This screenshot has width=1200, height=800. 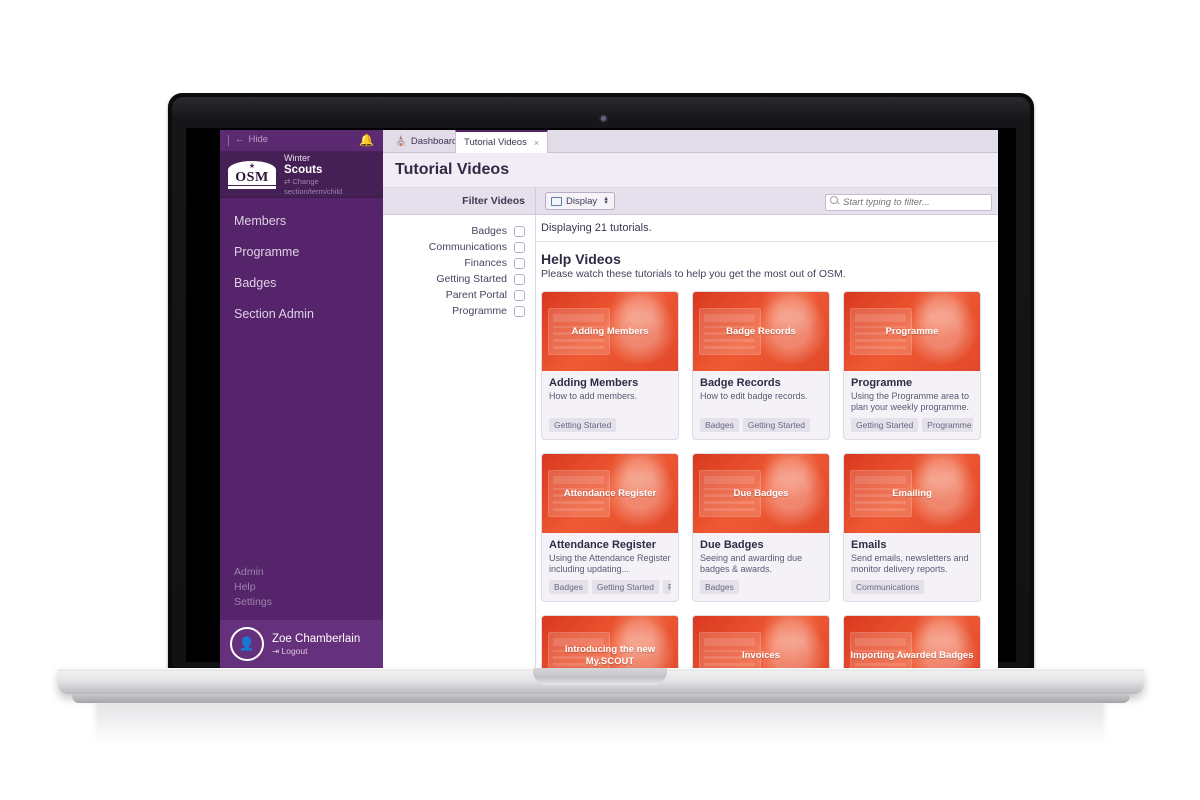 What do you see at coordinates (366, 140) in the screenshot?
I see `bell-icon: 🔔` at bounding box center [366, 140].